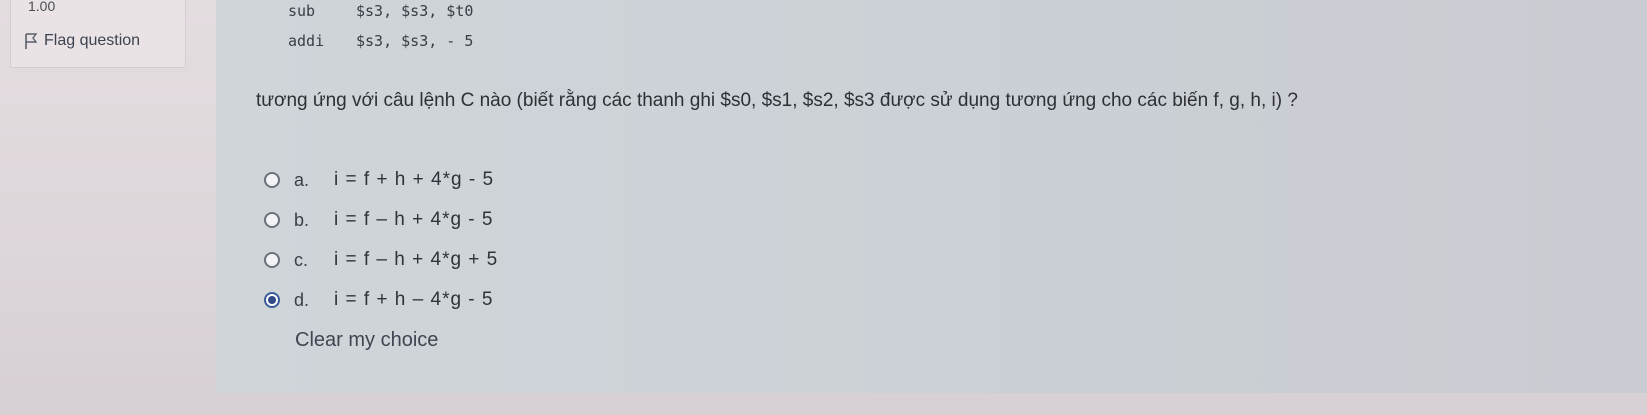  I want to click on flag-icon, so click(31, 41).